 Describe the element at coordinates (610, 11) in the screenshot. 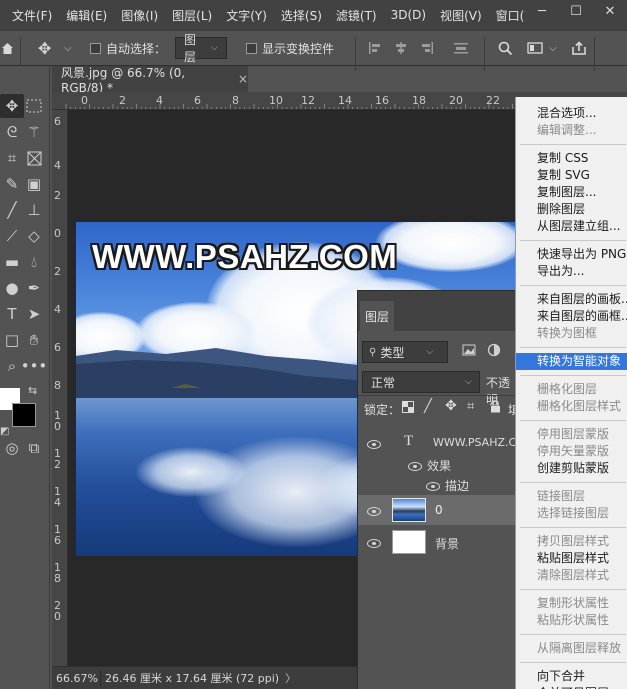

I see `close-icon: ✕` at that location.